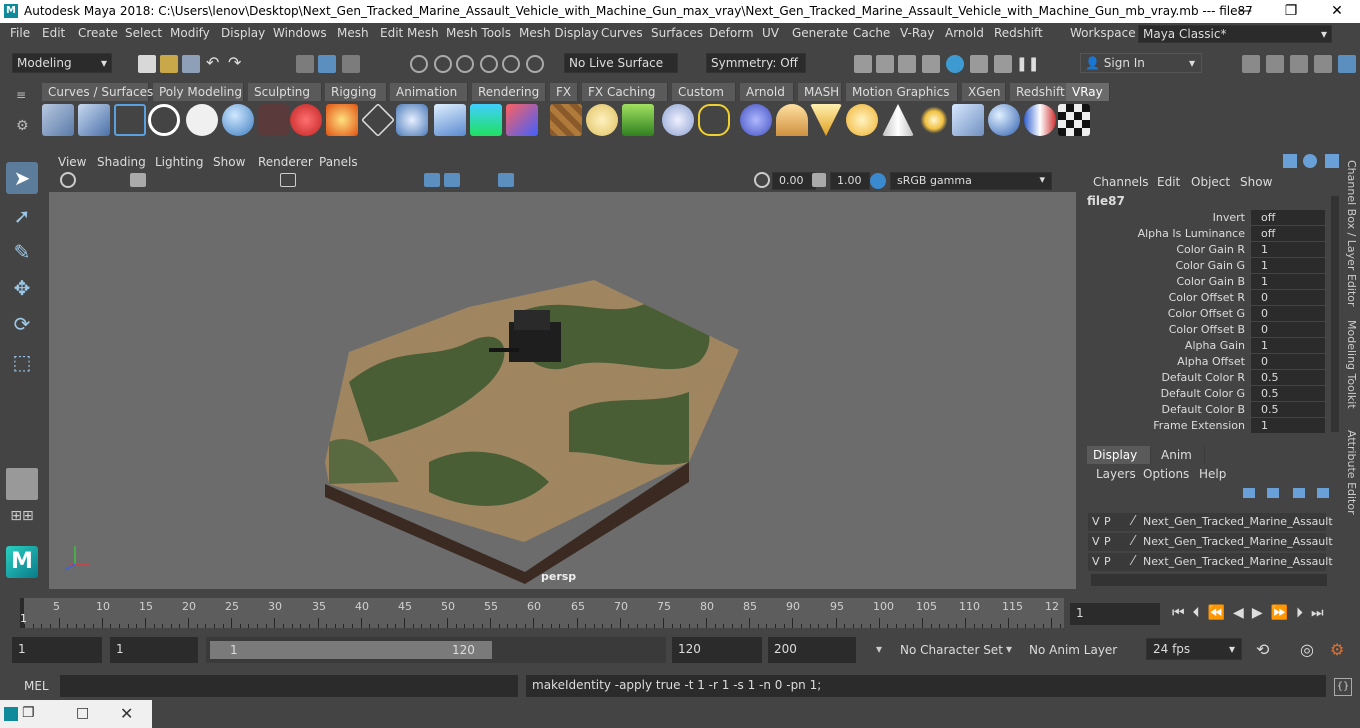 The image size is (1360, 728). I want to click on vray-cone-icon, so click(898, 120).